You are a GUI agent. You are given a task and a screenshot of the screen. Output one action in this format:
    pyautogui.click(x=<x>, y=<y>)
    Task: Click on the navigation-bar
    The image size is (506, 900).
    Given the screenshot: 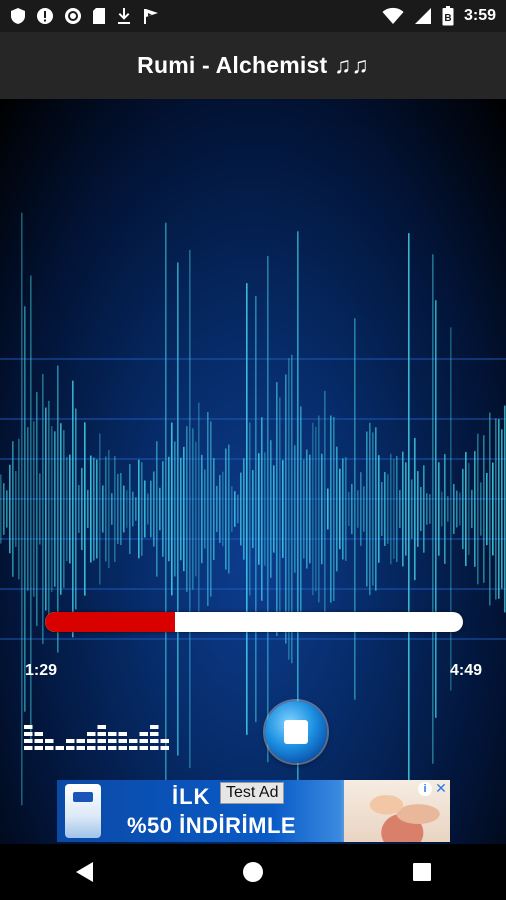 What is the action you would take?
    pyautogui.click(x=253, y=872)
    